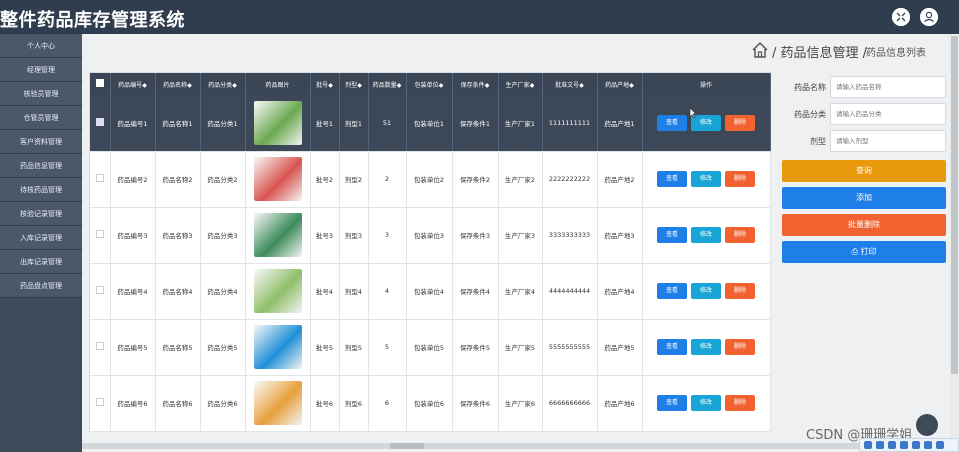 This screenshot has width=959, height=452. What do you see at coordinates (892, 445) in the screenshot?
I see `ime-punct-icon` at bounding box center [892, 445].